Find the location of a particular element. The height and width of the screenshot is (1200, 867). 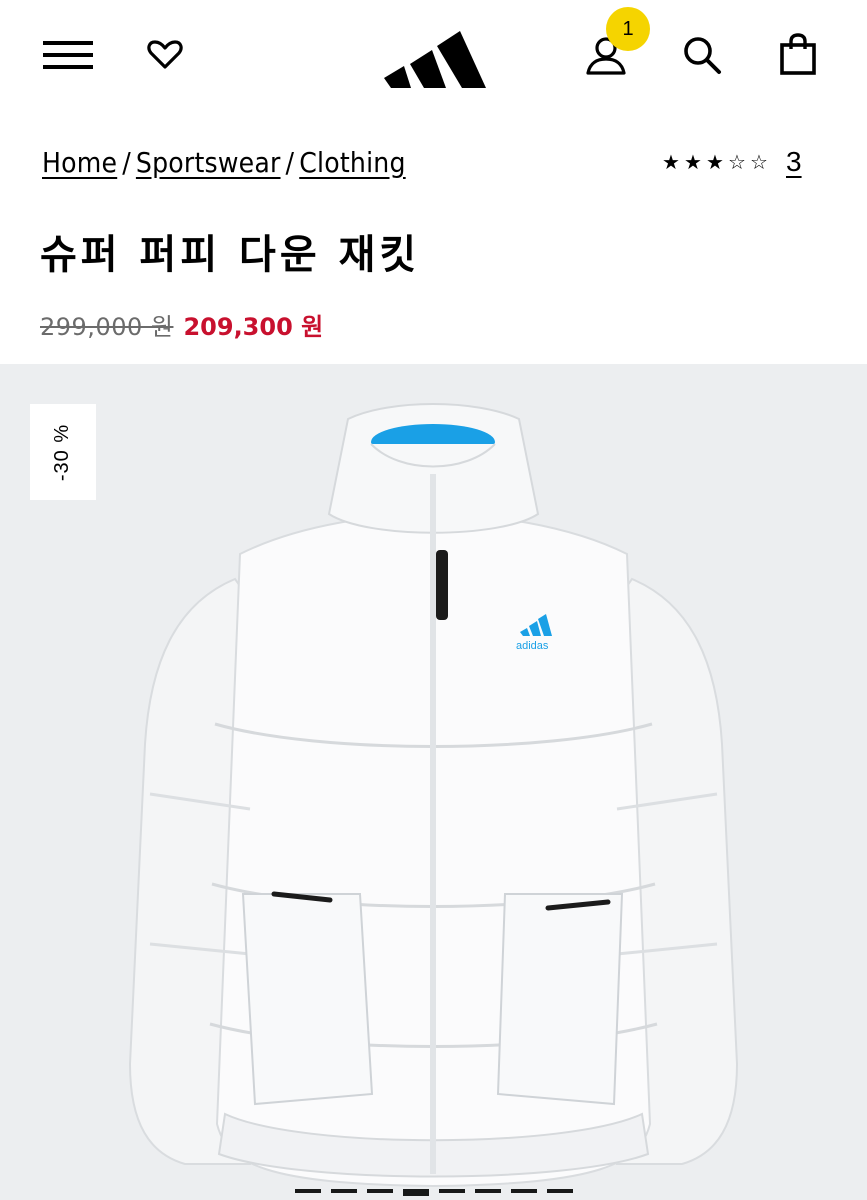

breadcrumb-sportswear-link: Sportswear is located at coordinates (208, 162).